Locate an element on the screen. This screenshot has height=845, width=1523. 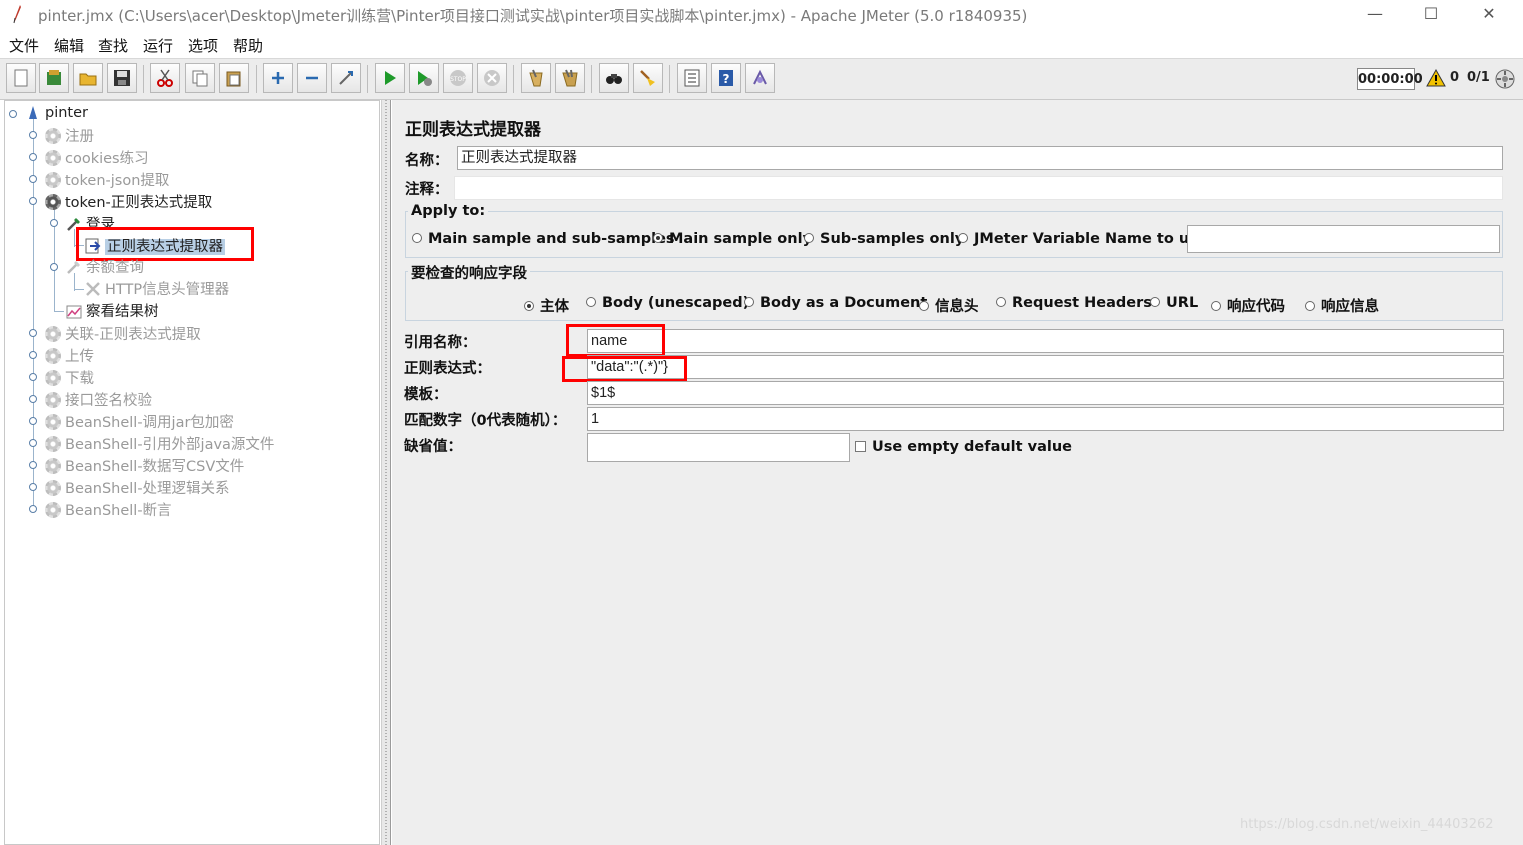
tree-node-beanshell-logic: BeanShell-处理逻辑关系 is located at coordinates (137, 487).